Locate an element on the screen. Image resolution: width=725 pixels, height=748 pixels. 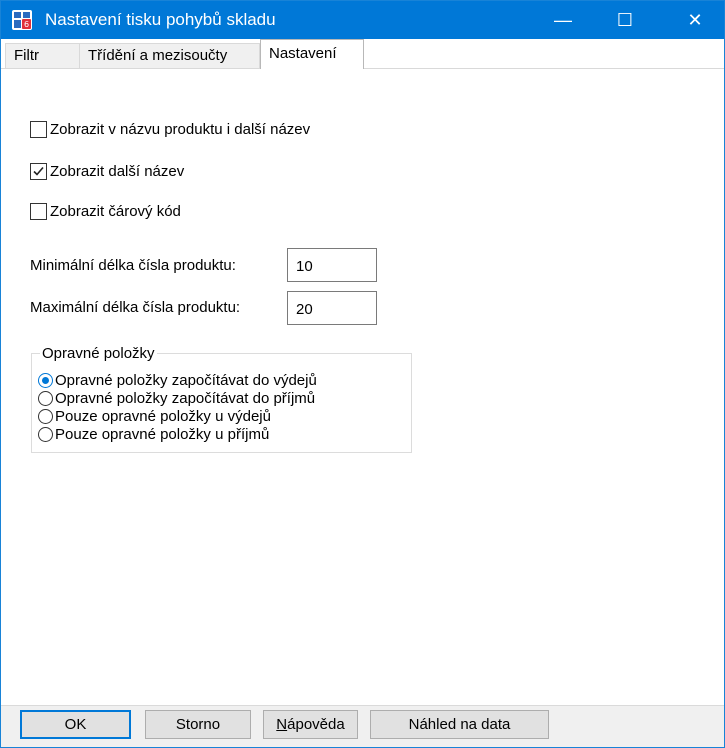
tab-strip: Filtr Třídění a mezisoučty Nastavení is located at coordinates (362, 54).